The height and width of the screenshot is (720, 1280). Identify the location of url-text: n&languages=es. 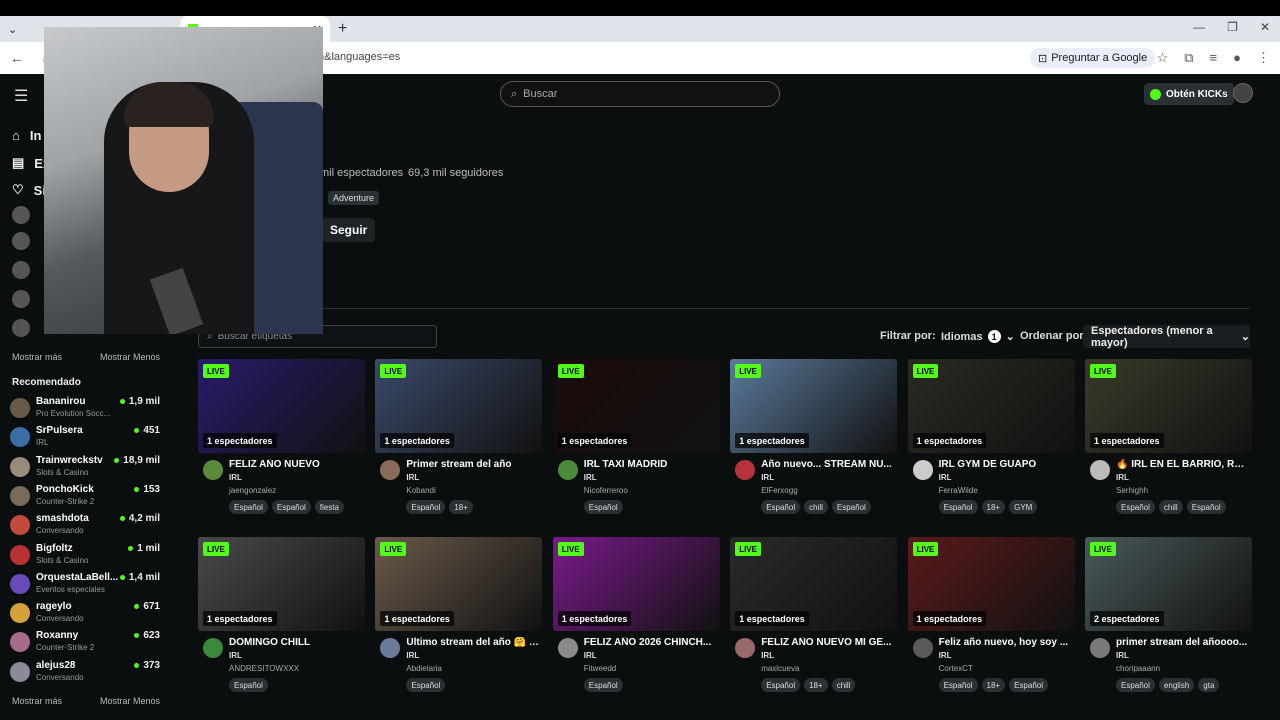
(359, 57).